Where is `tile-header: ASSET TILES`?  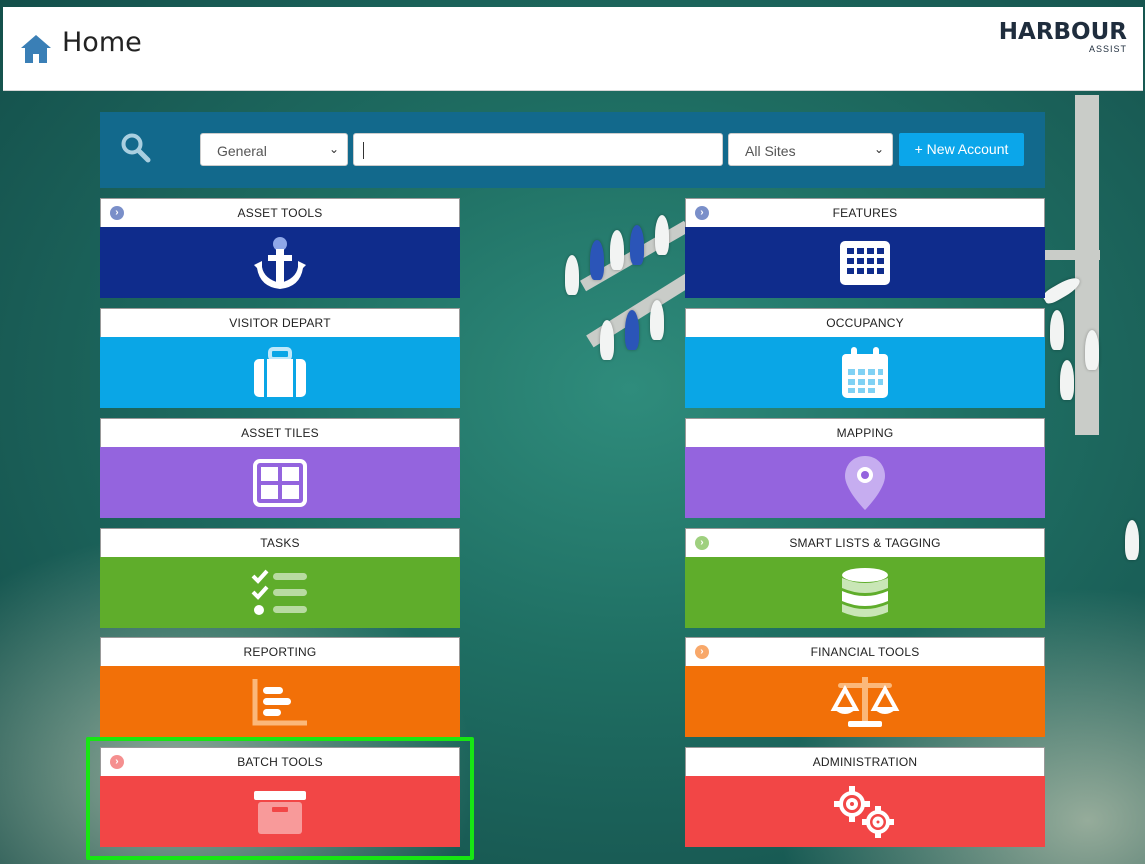
tile-header: ASSET TILES is located at coordinates (280, 432).